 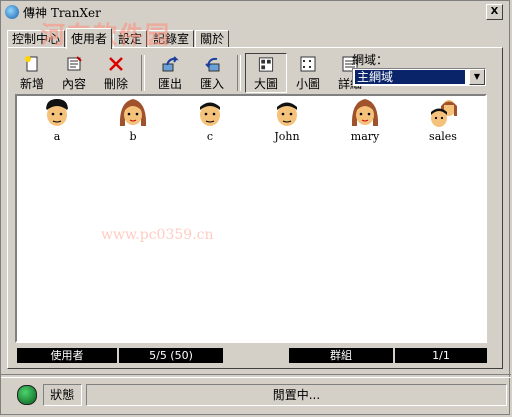 I want to click on network-select: 主網域 ▼, so click(x=419, y=77).